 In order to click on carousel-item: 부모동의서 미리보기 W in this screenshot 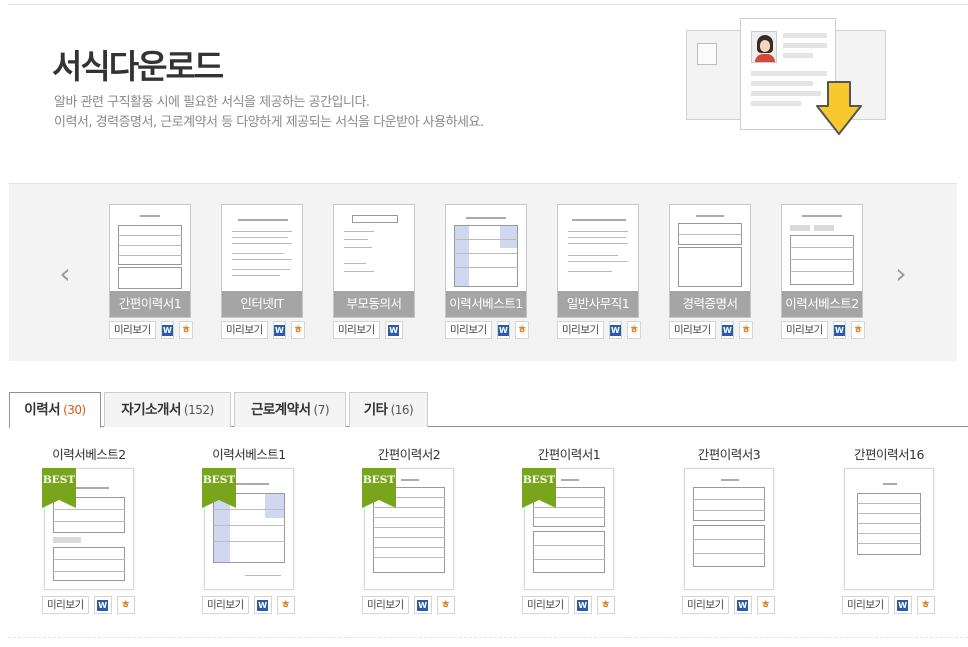, I will do `click(375, 271)`.